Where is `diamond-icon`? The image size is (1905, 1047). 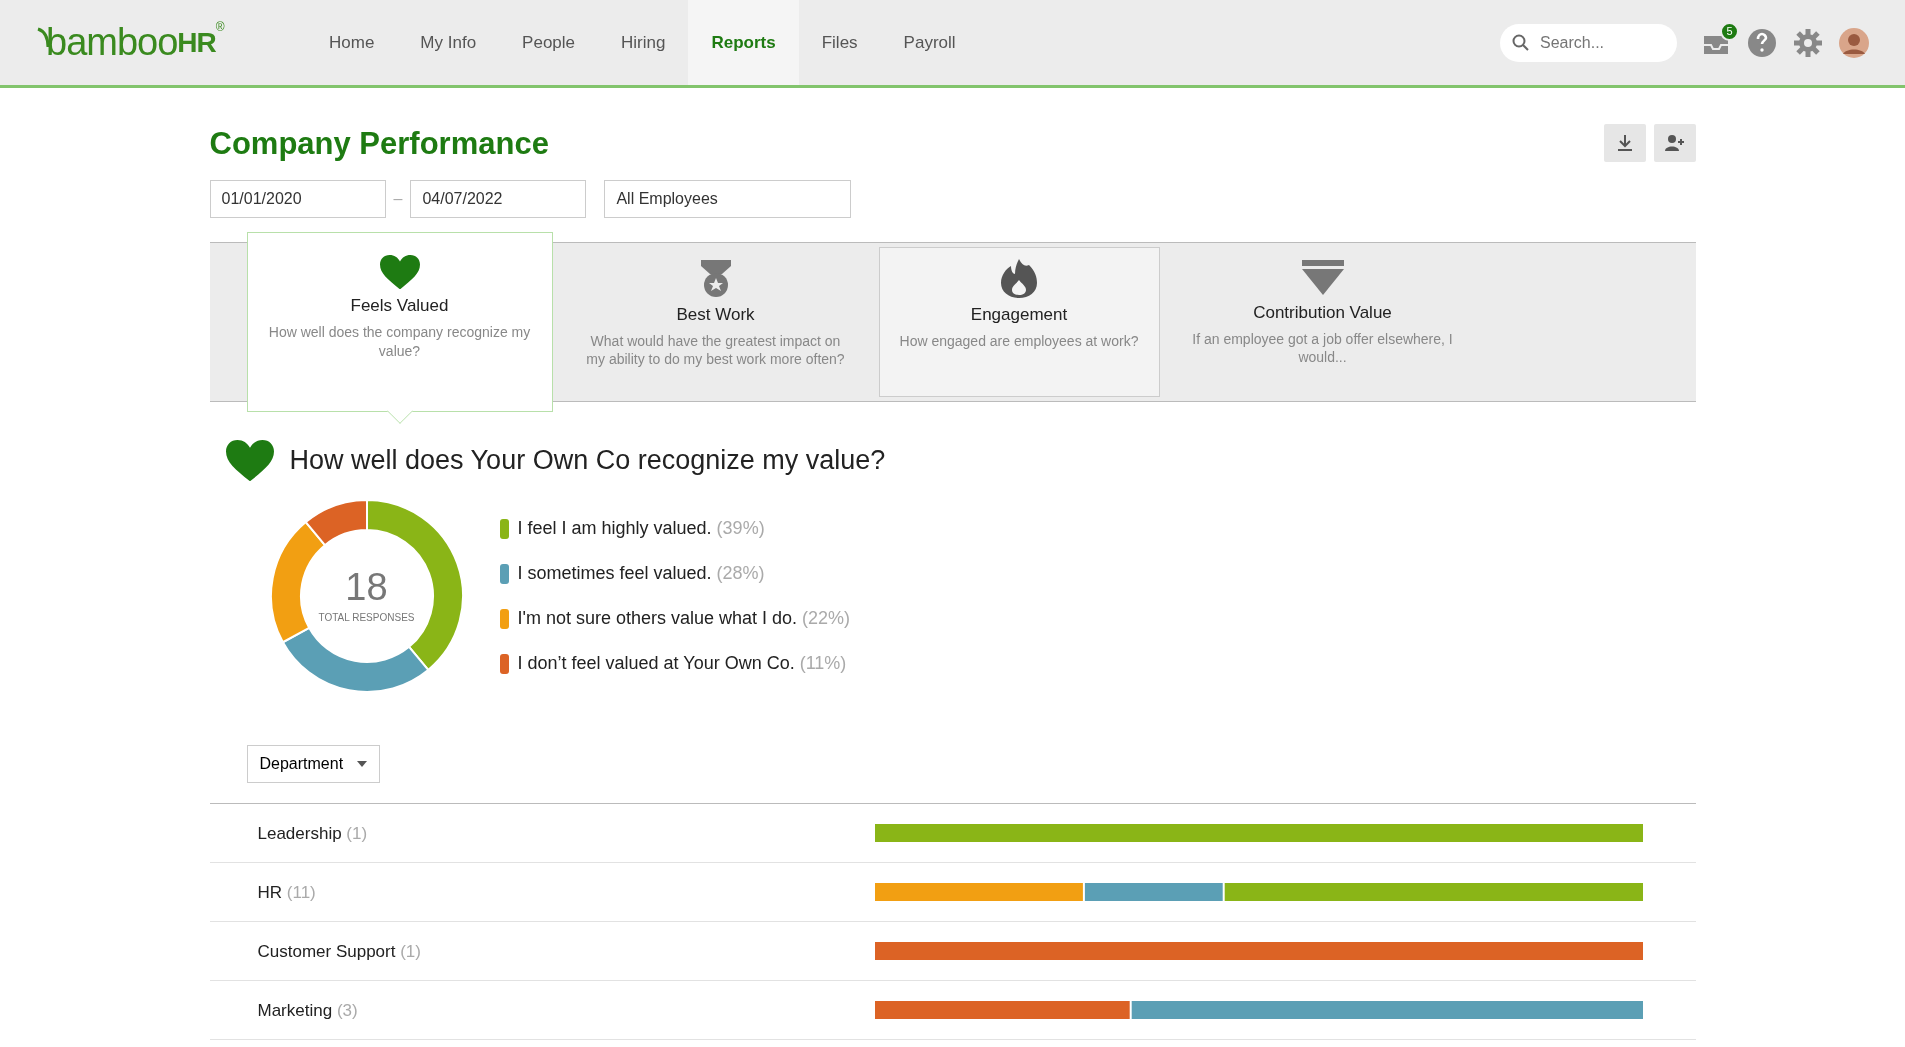
diamond-icon is located at coordinates (1322, 277).